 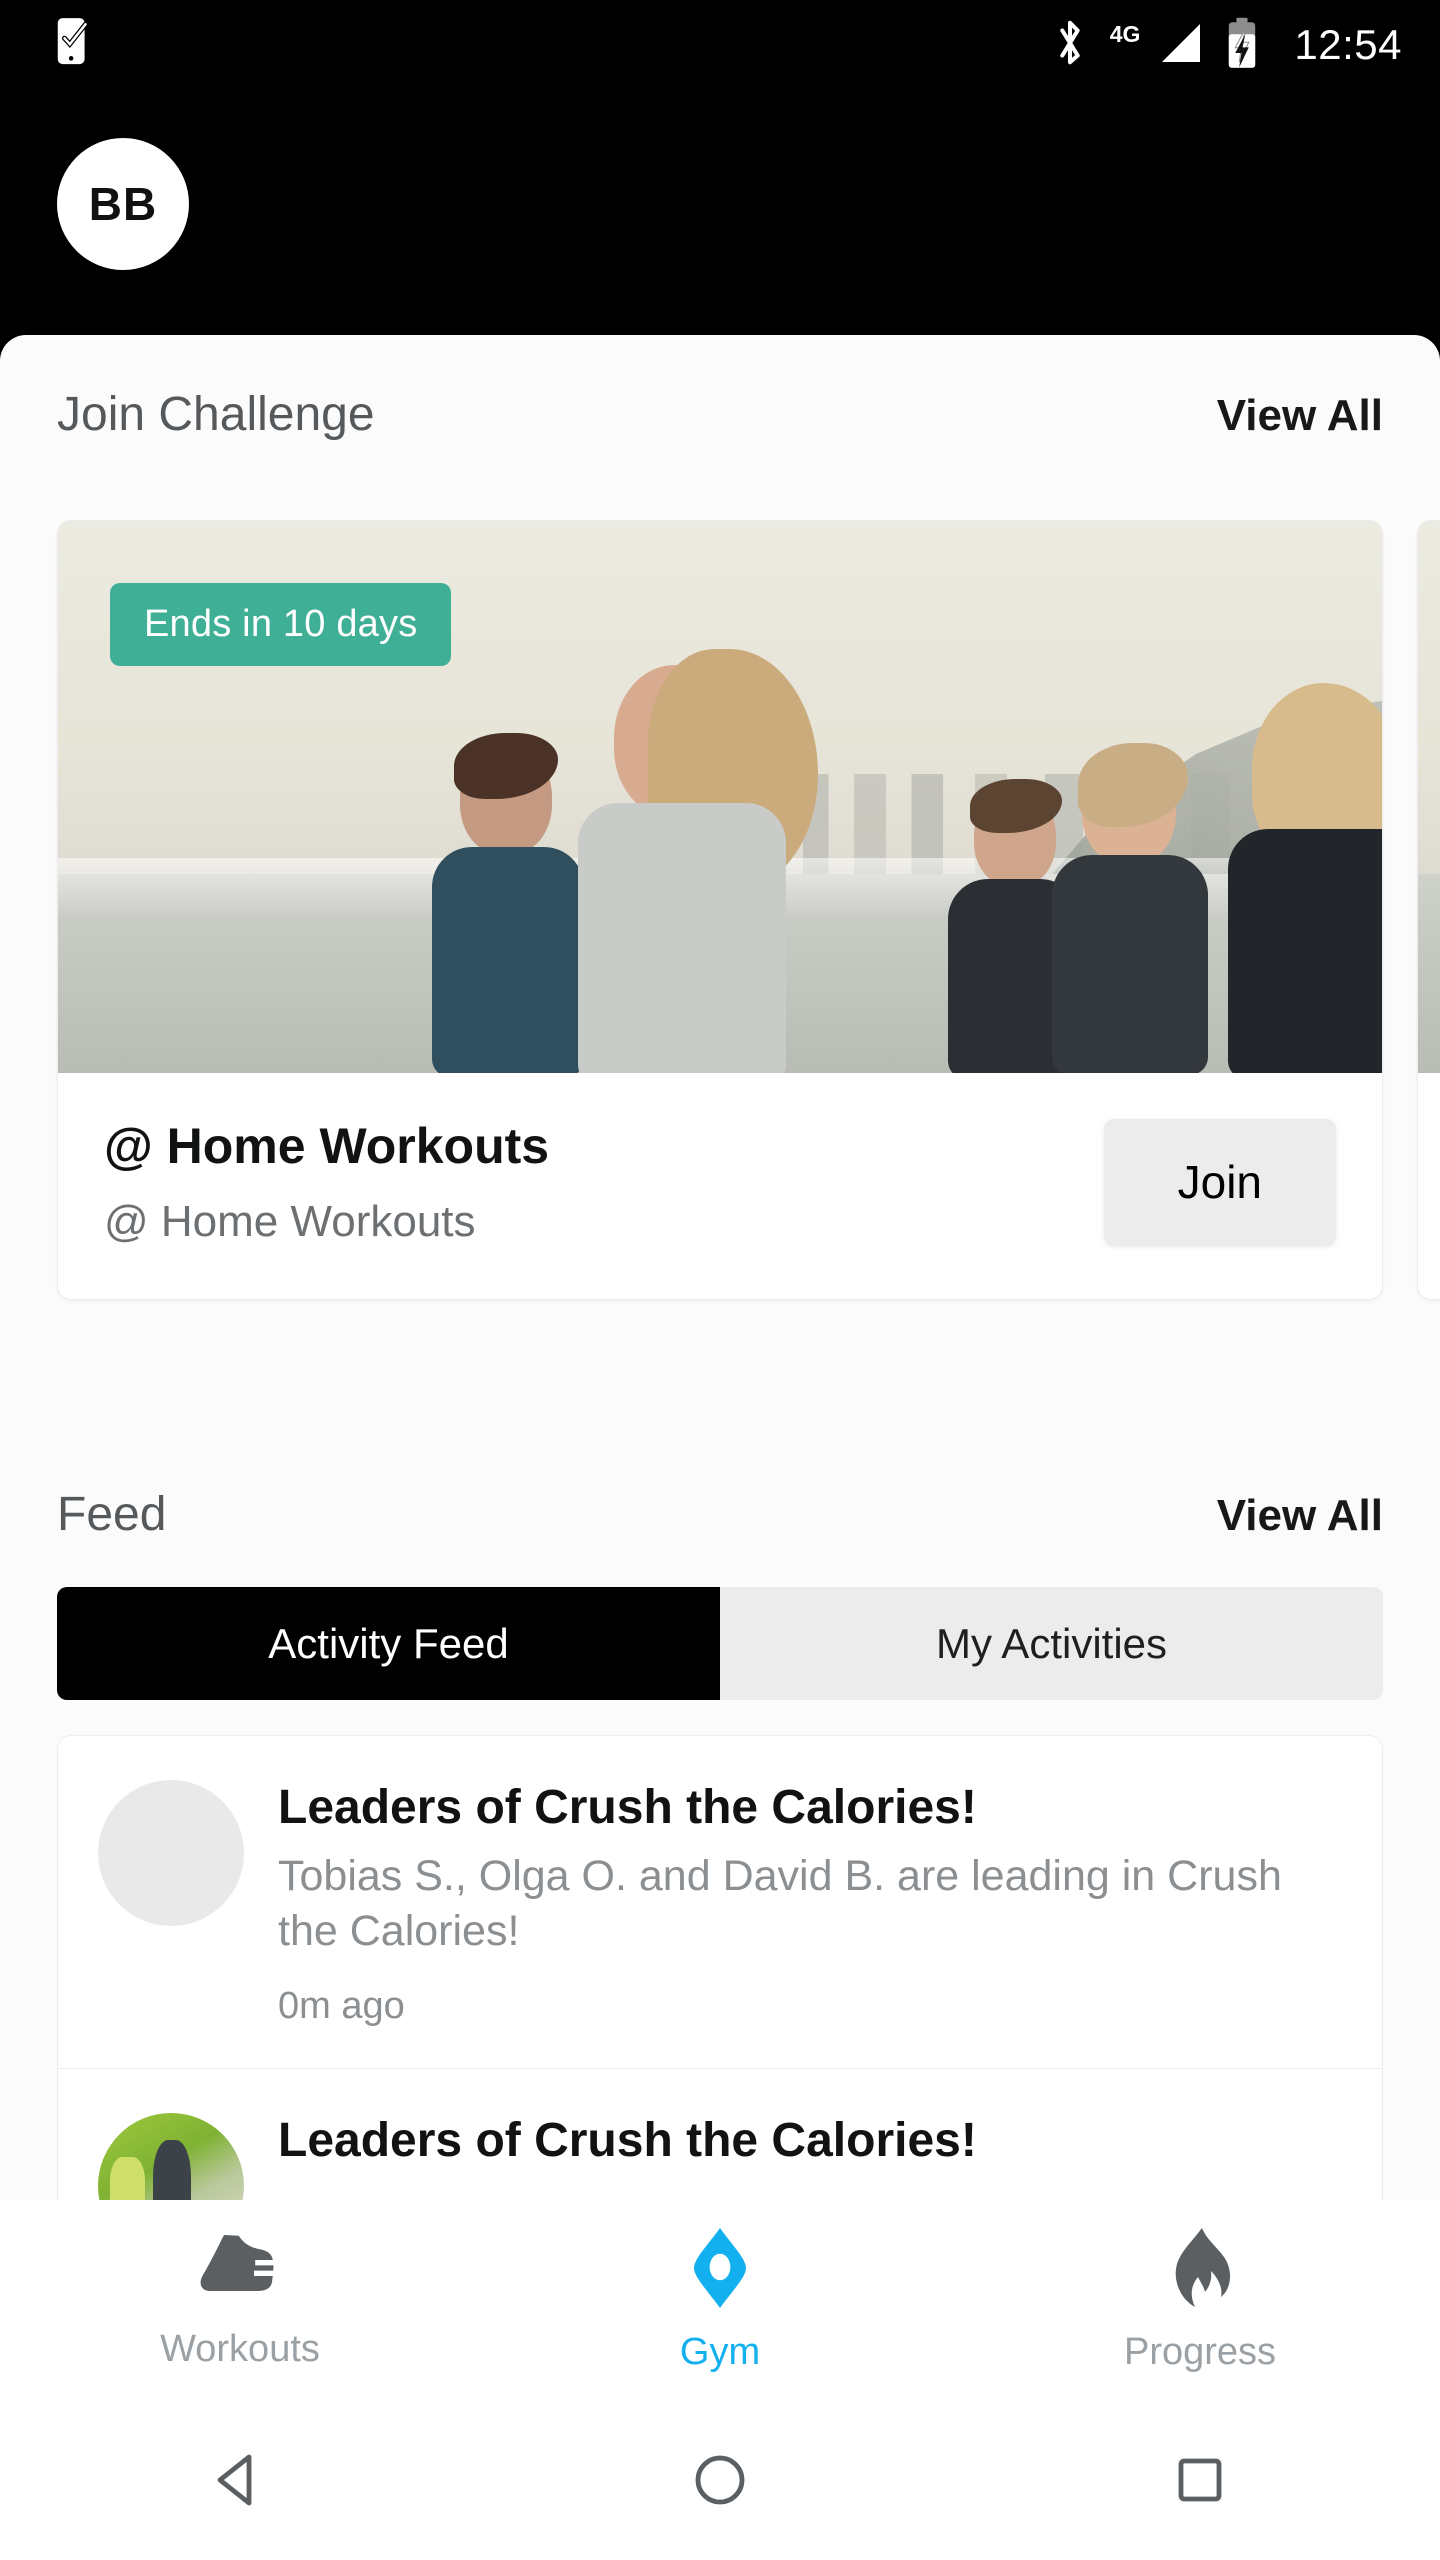 What do you see at coordinates (720, 2352) in the screenshot?
I see `nav-label-gym: Gym` at bounding box center [720, 2352].